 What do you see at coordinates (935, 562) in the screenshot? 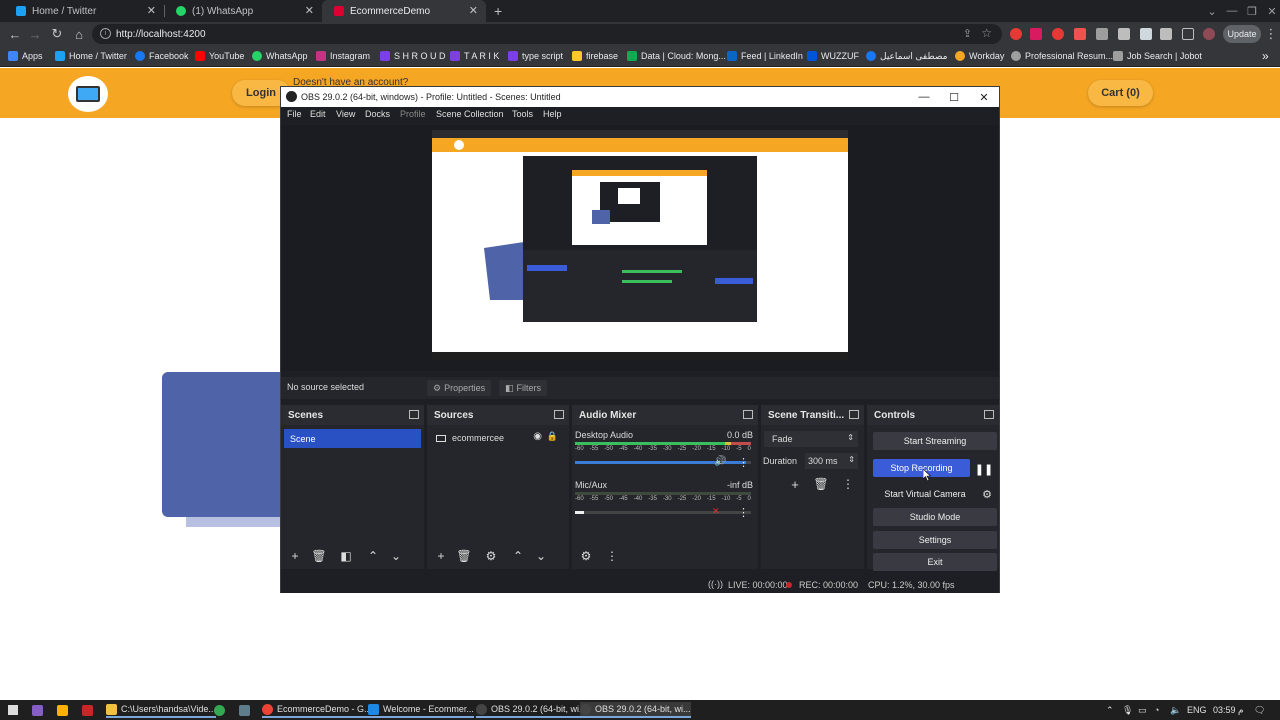
I see `exit-button: Exit` at bounding box center [935, 562].